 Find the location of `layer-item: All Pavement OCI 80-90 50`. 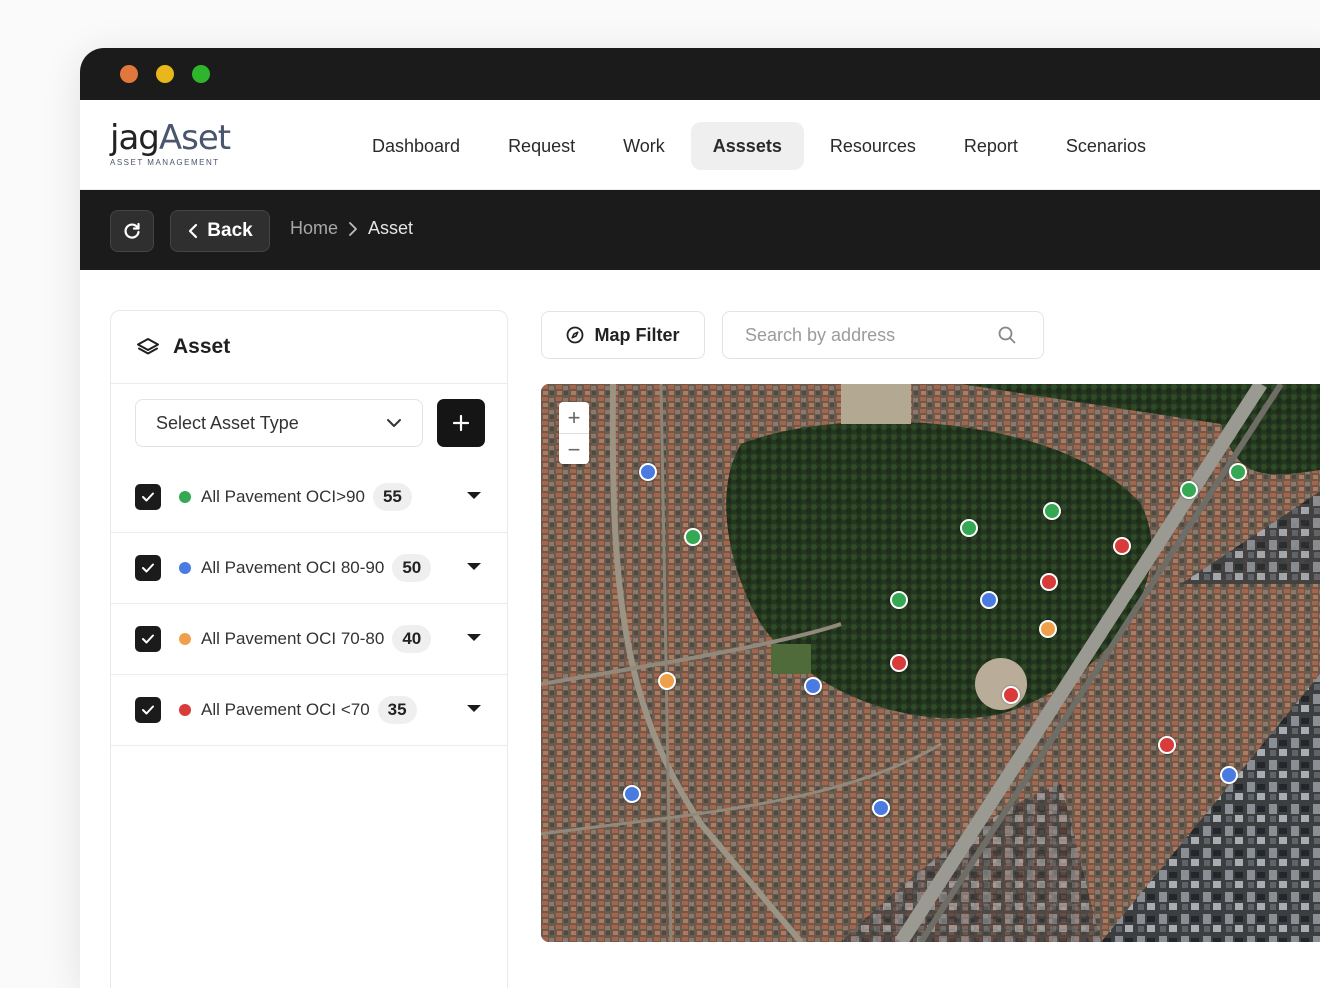

layer-item: All Pavement OCI 80-90 50 is located at coordinates (309, 568).